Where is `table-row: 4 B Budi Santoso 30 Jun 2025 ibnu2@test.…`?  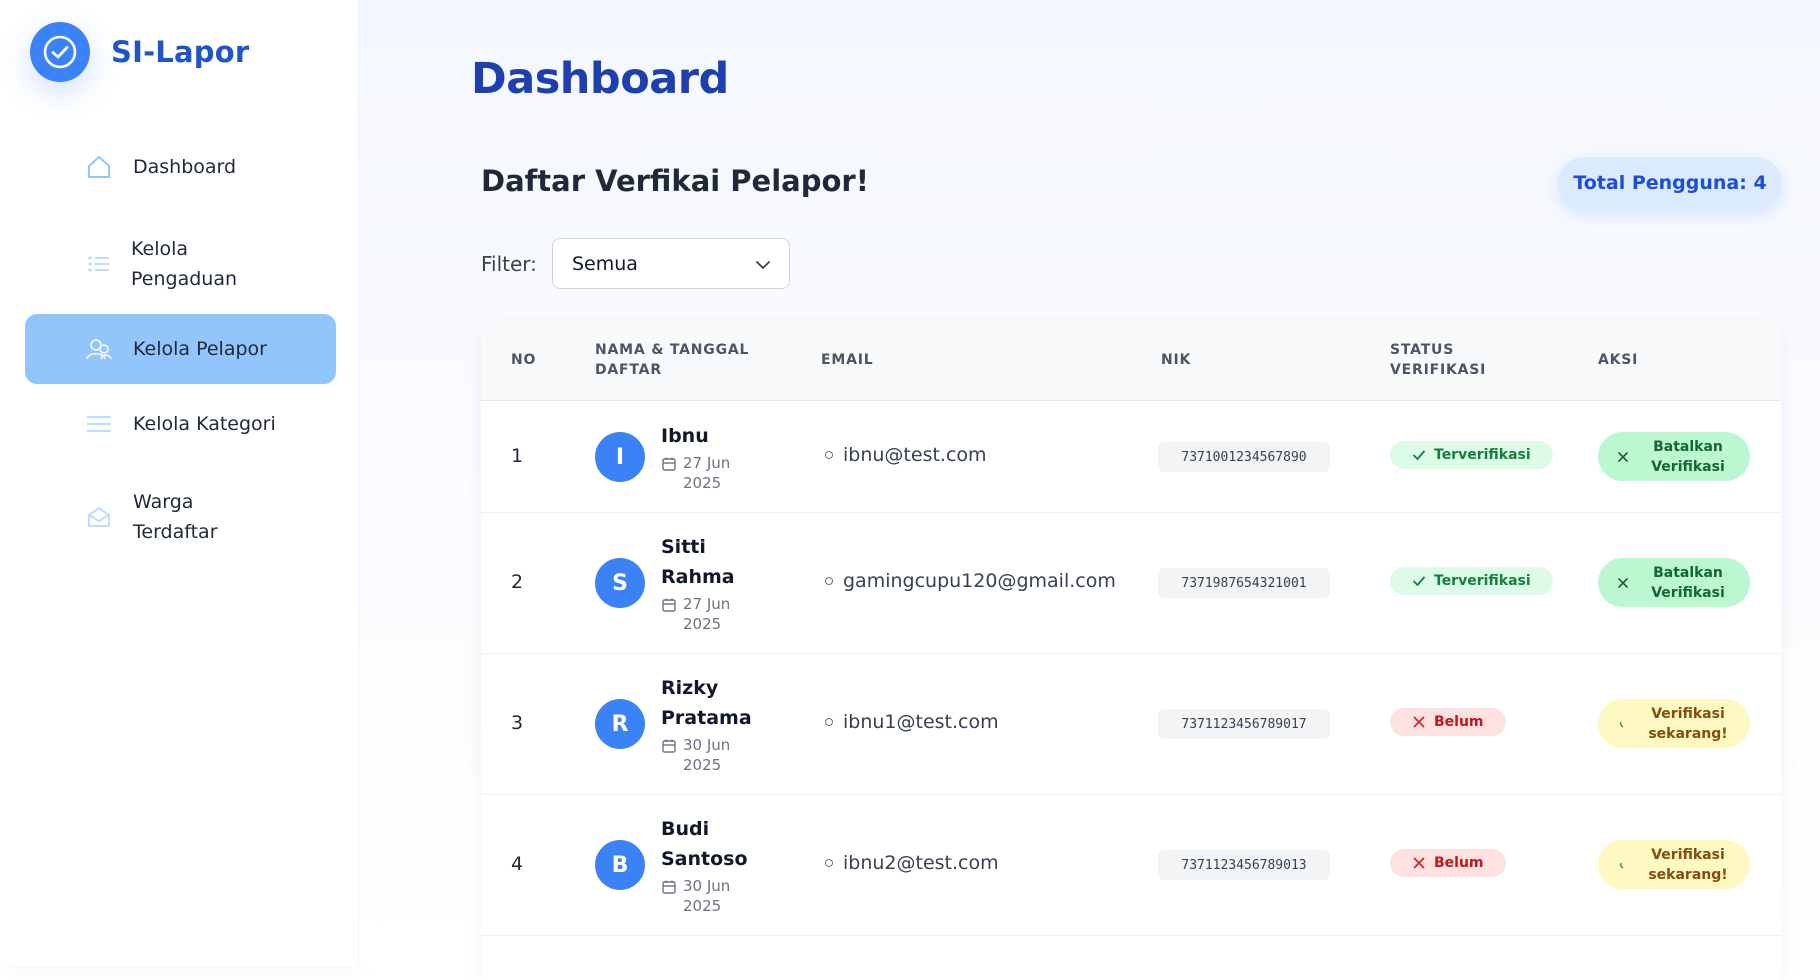 table-row: 4 B Budi Santoso 30 Jun 2025 ibnu2@test.… is located at coordinates (1131, 865).